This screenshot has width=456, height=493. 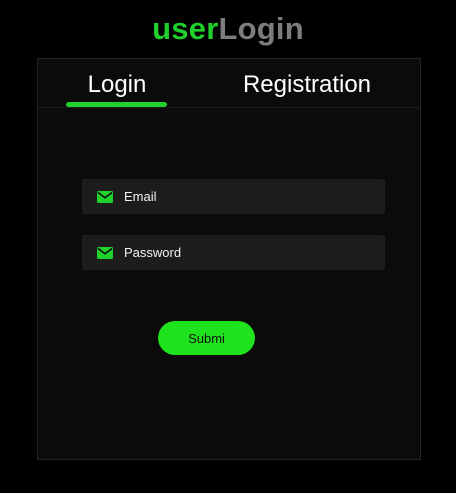 I want to click on app-title: userLogin, so click(x=228, y=29).